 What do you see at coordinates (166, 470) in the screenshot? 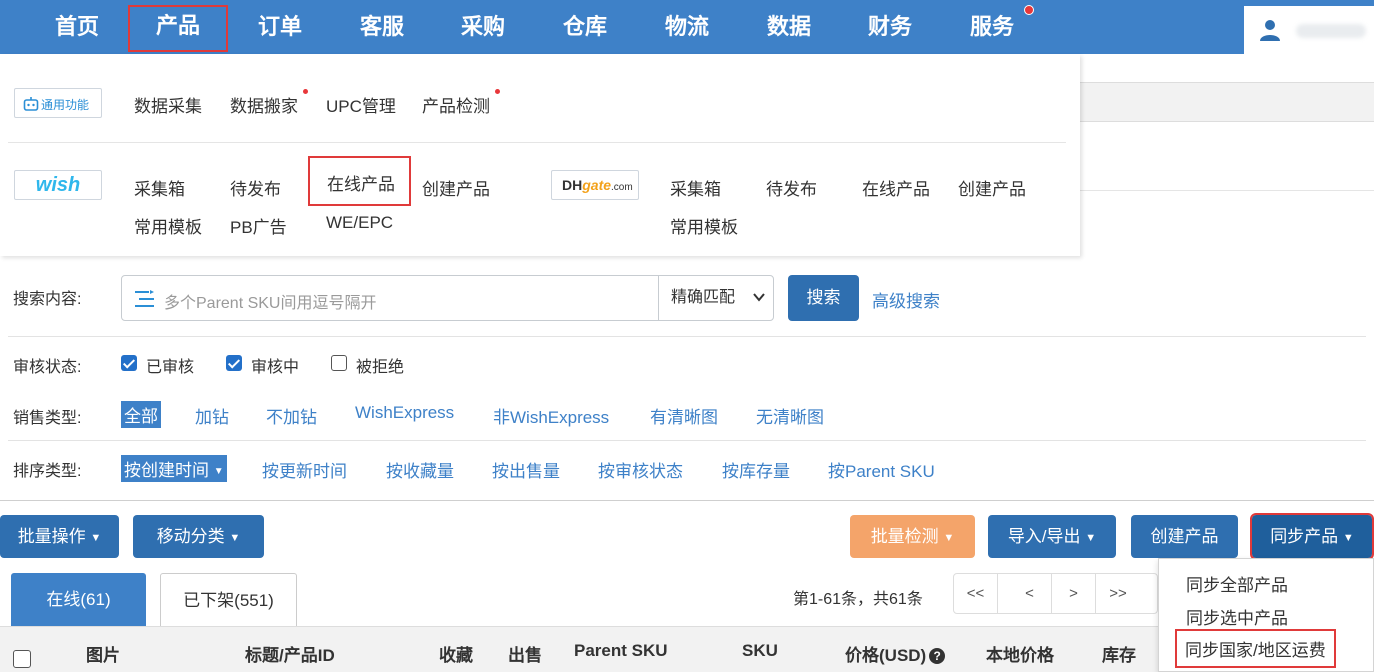
I see `sort-selected-label: 按创建时间` at bounding box center [166, 470].